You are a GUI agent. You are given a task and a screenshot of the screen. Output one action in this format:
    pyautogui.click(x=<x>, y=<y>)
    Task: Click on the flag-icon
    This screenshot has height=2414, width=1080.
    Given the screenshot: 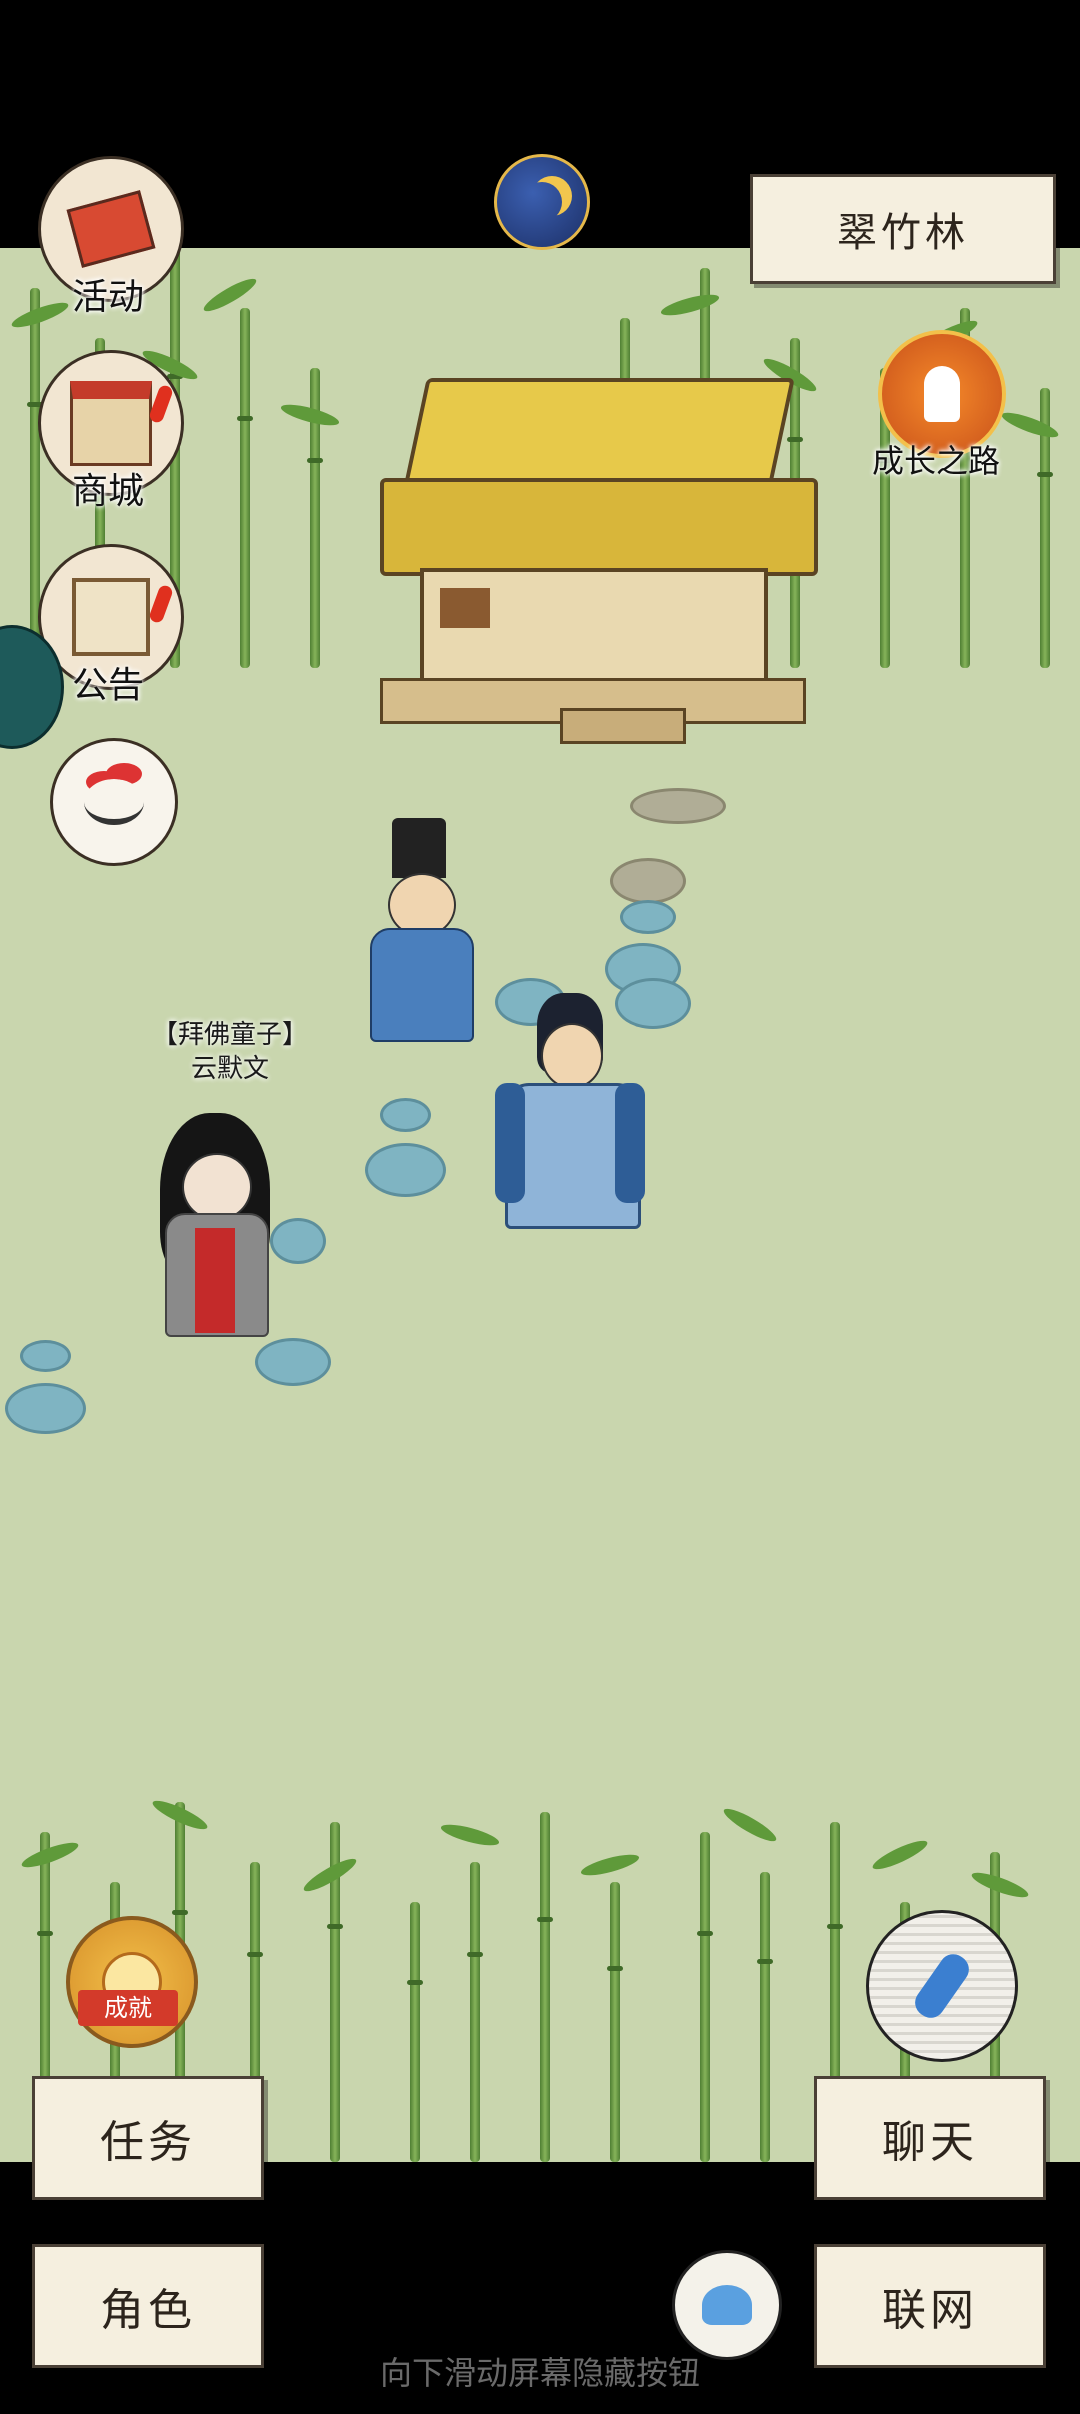 What is the action you would take?
    pyautogui.click(x=111, y=229)
    